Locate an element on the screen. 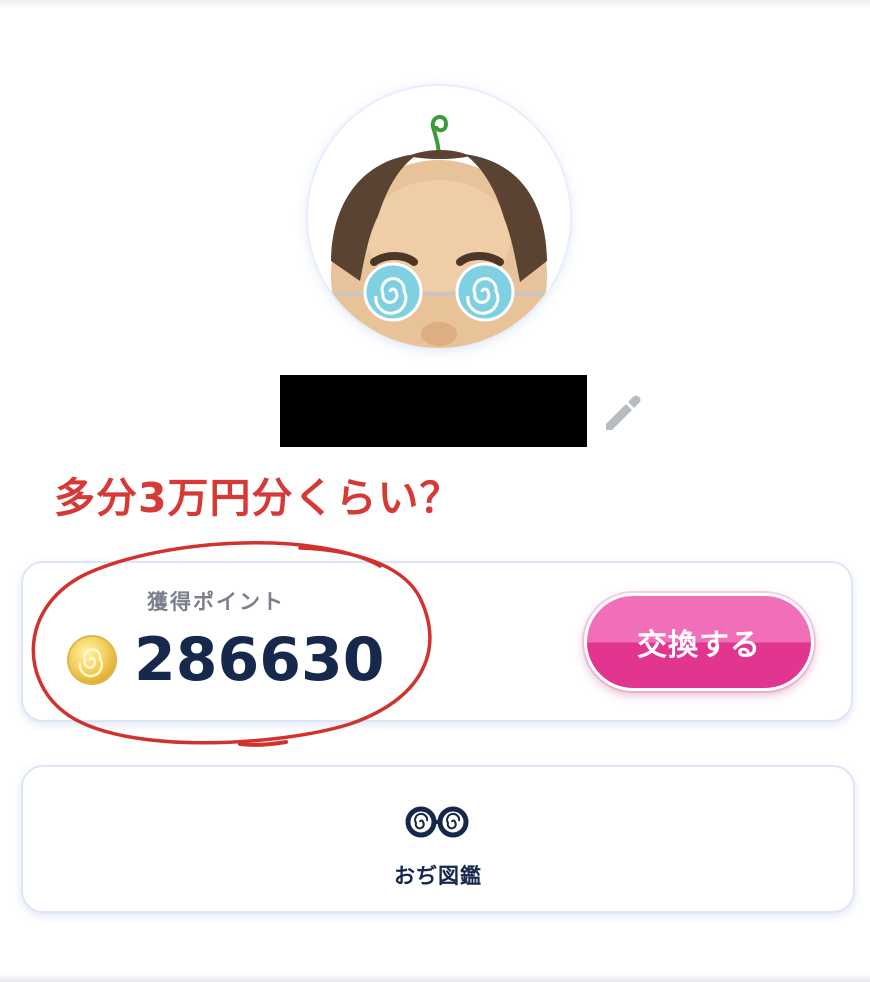 Image resolution: width=870 pixels, height=982 pixels. bottom-edge is located at coordinates (435, 978).